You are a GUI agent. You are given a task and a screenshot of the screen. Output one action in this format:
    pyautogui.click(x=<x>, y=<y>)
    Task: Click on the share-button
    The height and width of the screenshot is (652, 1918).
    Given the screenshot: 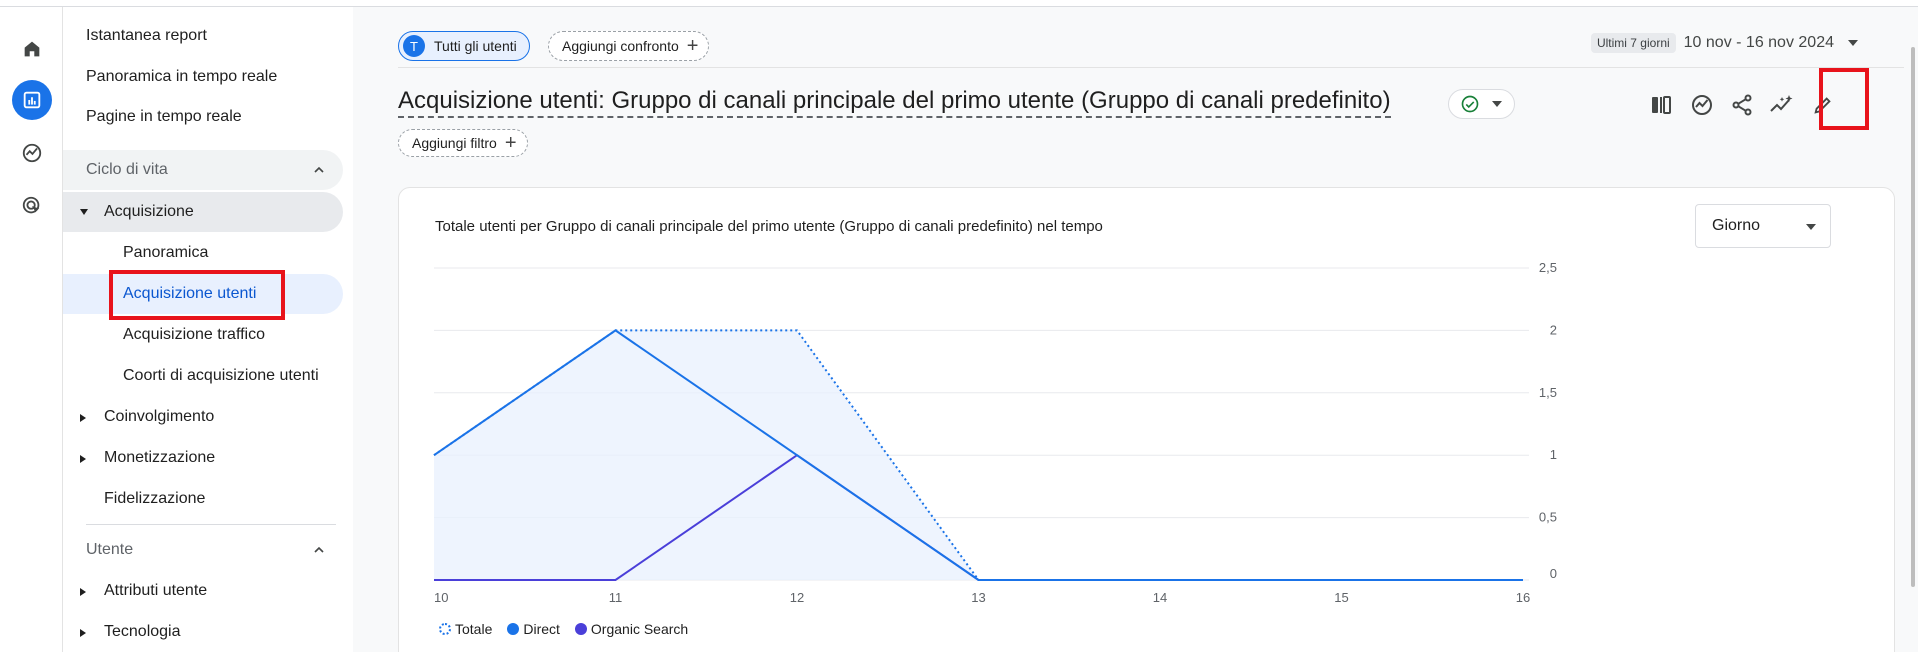 What is the action you would take?
    pyautogui.click(x=1742, y=105)
    